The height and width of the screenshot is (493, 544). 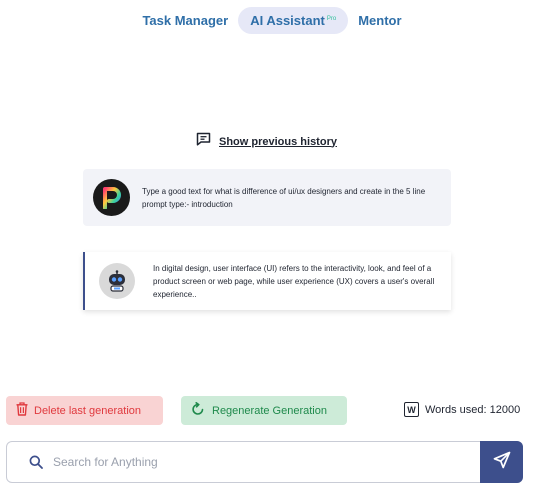 What do you see at coordinates (185, 20) in the screenshot?
I see `tab-task-manager: Task Manager` at bounding box center [185, 20].